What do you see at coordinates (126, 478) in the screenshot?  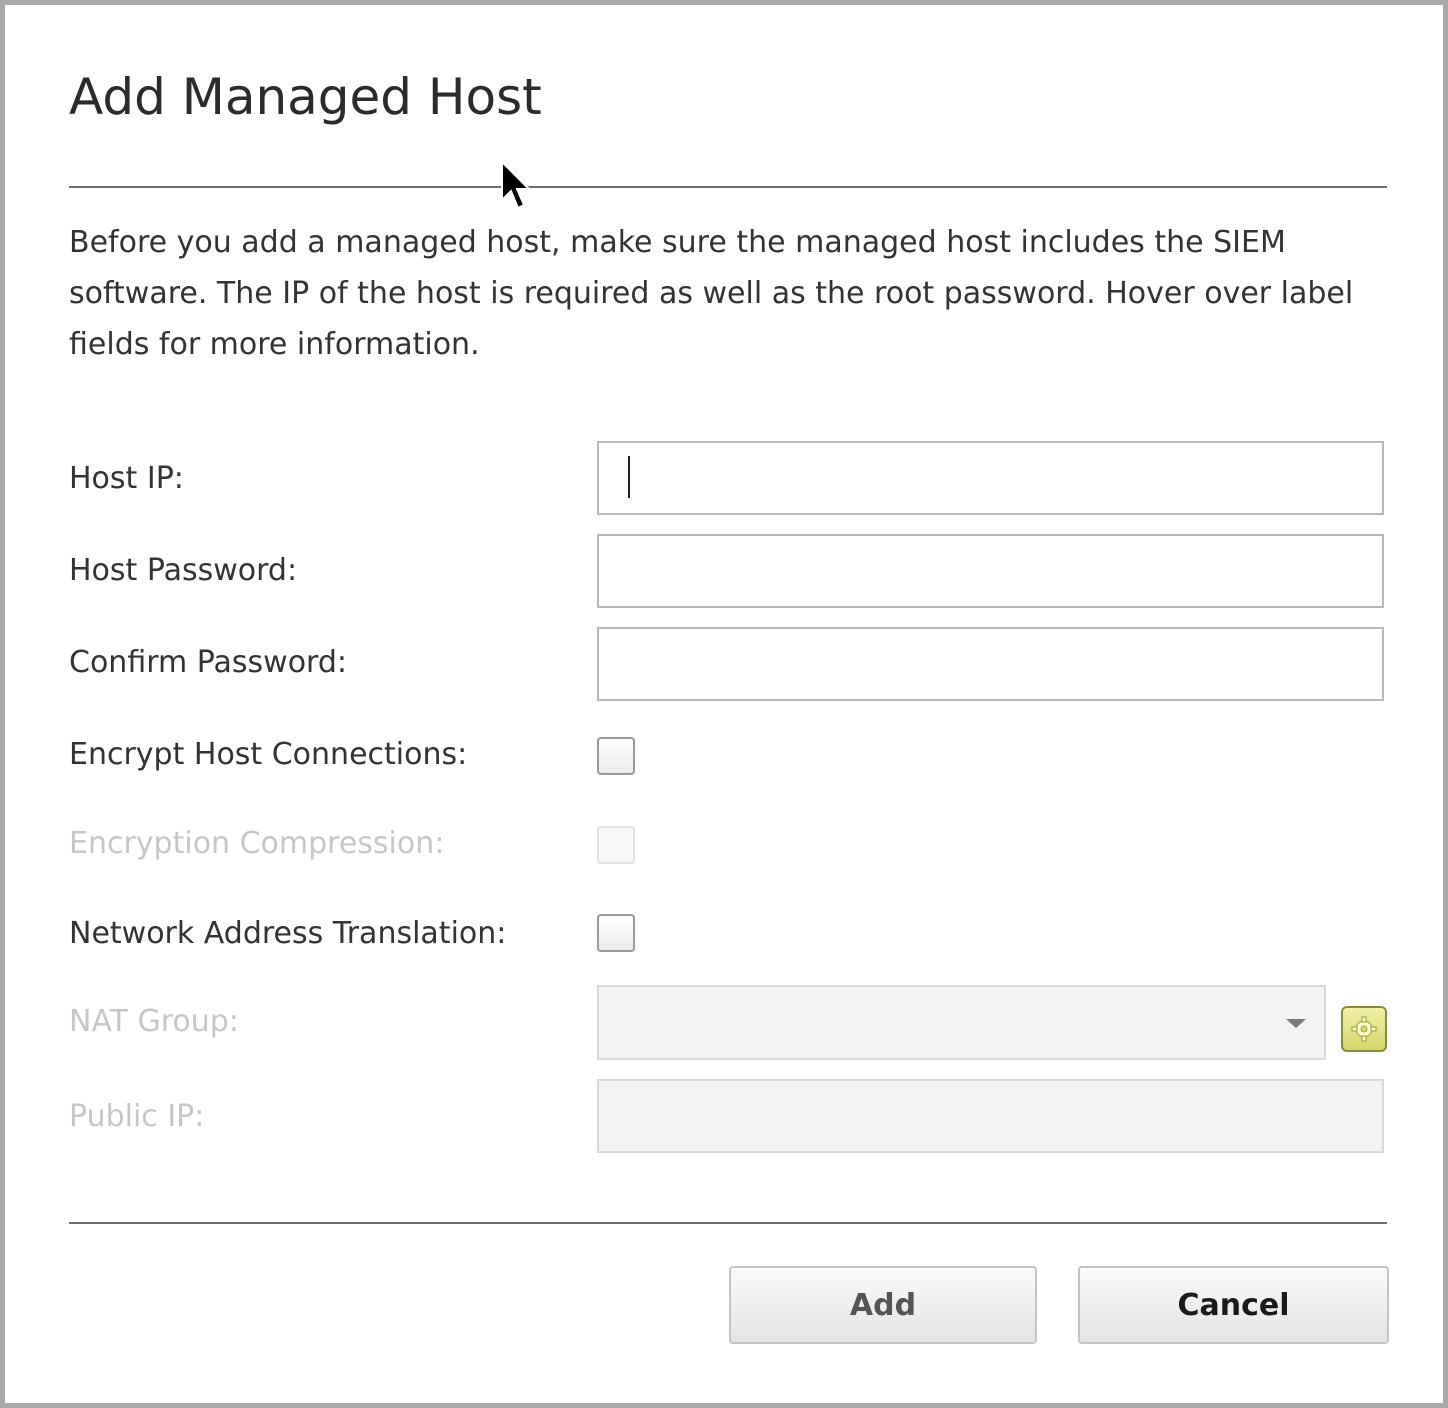 I see `host-ip-label: Host IP:` at bounding box center [126, 478].